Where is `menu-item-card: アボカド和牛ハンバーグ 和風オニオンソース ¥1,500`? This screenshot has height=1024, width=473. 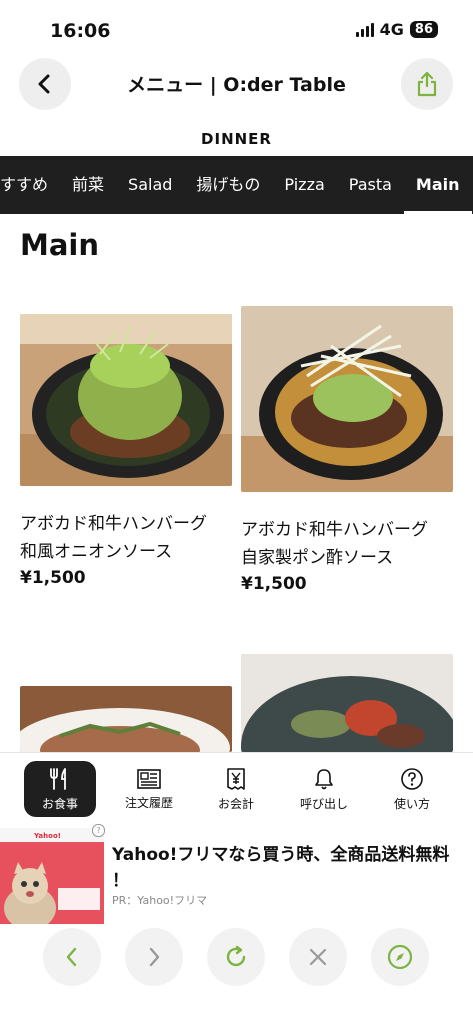 menu-item-card: アボカド和牛ハンバーグ 和風オニオンソース ¥1,500 is located at coordinates (126, 451).